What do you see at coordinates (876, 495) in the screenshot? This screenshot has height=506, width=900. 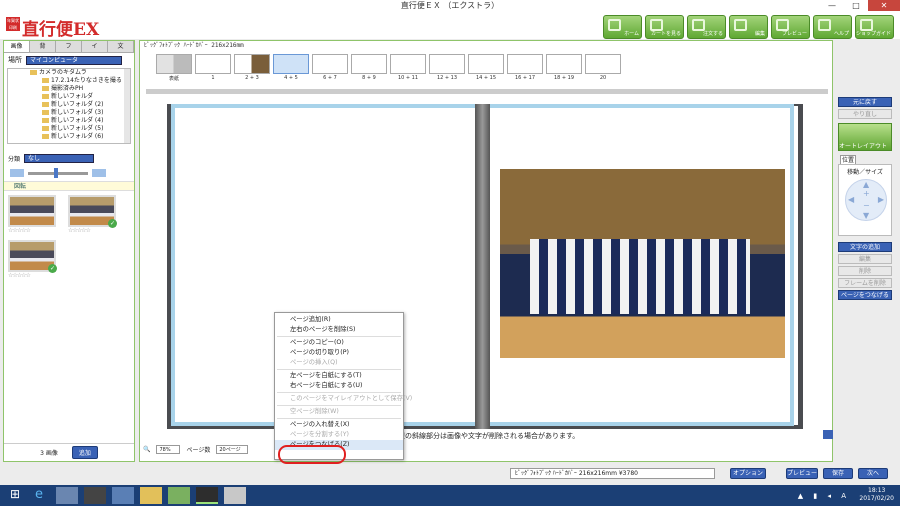 I see `clock: 18:13 2017/02/20` at bounding box center [876, 495].